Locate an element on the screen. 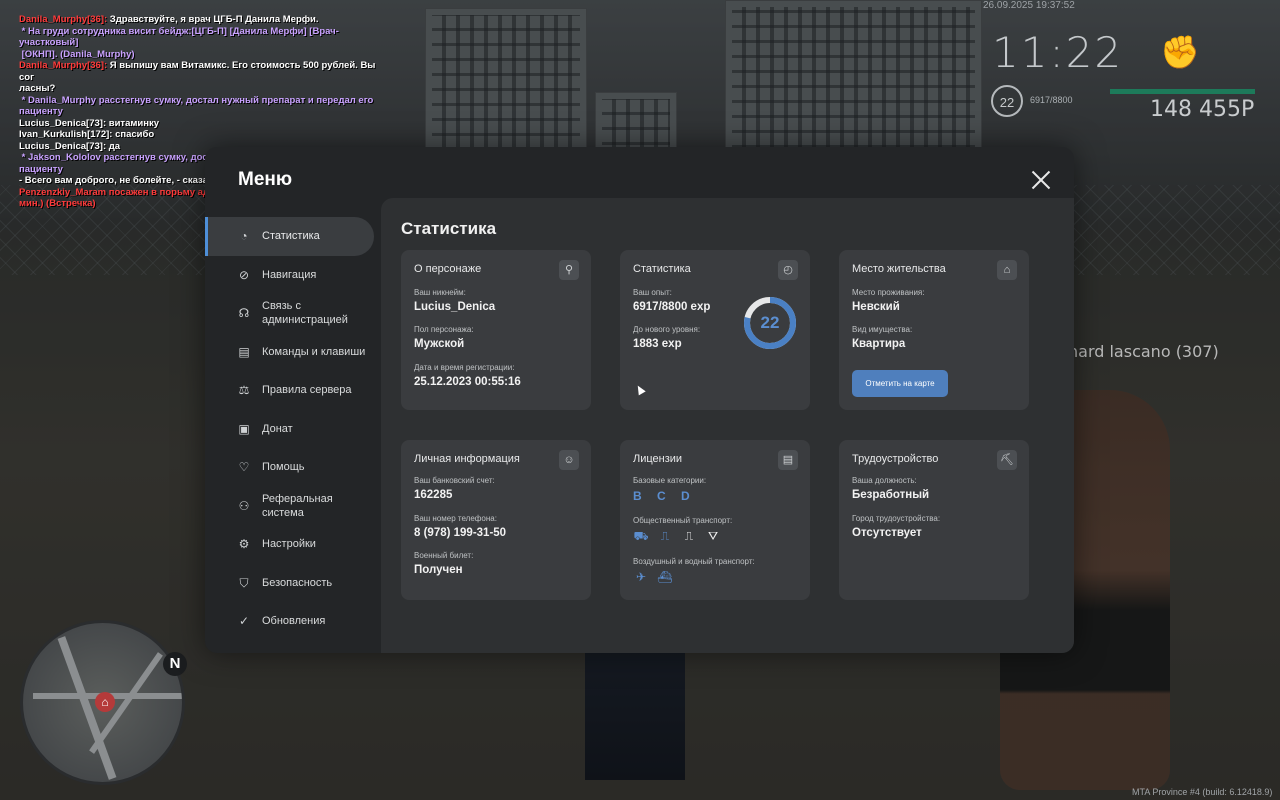 The image size is (1280, 800). phone-label: Ваш номер телефона: is located at coordinates (455, 518).